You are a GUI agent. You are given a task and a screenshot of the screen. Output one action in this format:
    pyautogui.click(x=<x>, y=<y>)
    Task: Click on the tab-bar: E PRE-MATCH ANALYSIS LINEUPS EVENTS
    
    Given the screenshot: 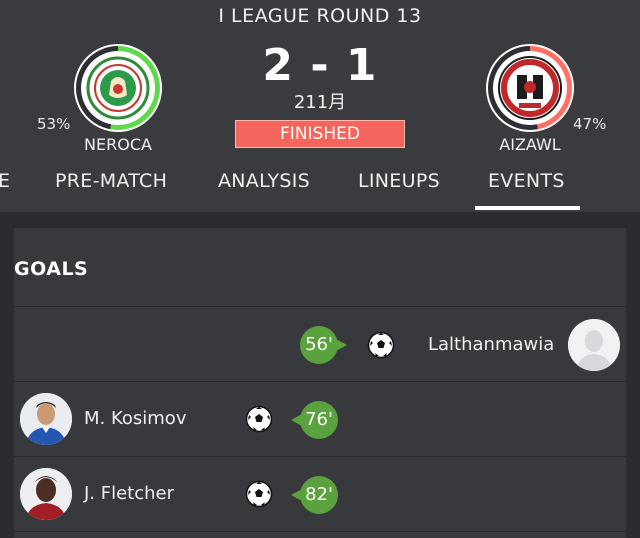 What is the action you would take?
    pyautogui.click(x=320, y=188)
    